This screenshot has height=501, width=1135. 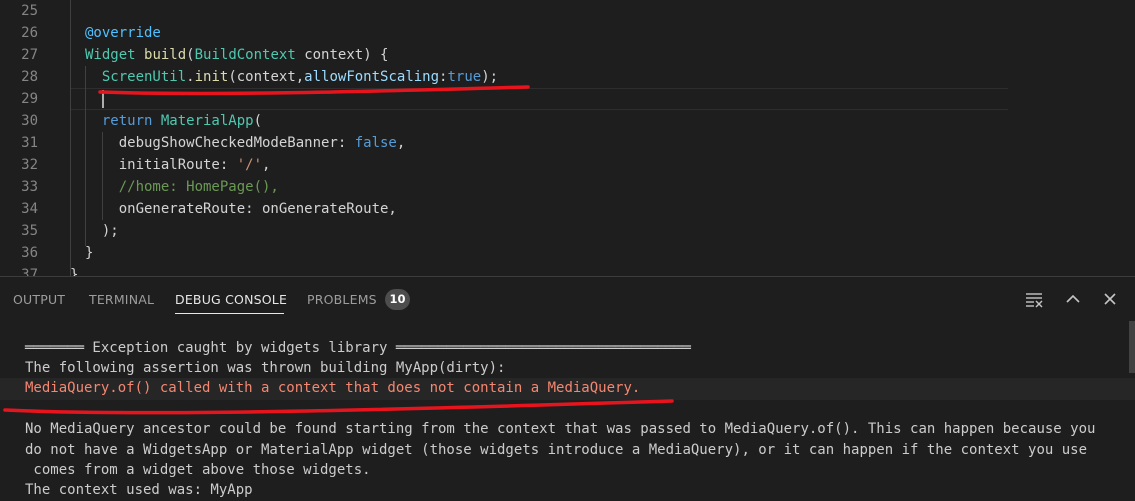 What do you see at coordinates (178, 165) in the screenshot?
I see `code-text: initialRoute: '/',` at bounding box center [178, 165].